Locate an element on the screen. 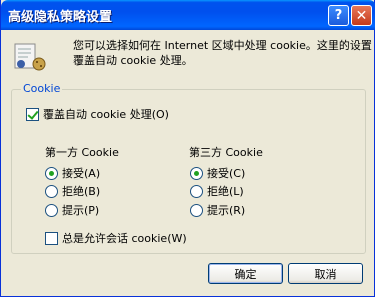  third-party-heading: 第三方 Cookie is located at coordinates (226, 152).